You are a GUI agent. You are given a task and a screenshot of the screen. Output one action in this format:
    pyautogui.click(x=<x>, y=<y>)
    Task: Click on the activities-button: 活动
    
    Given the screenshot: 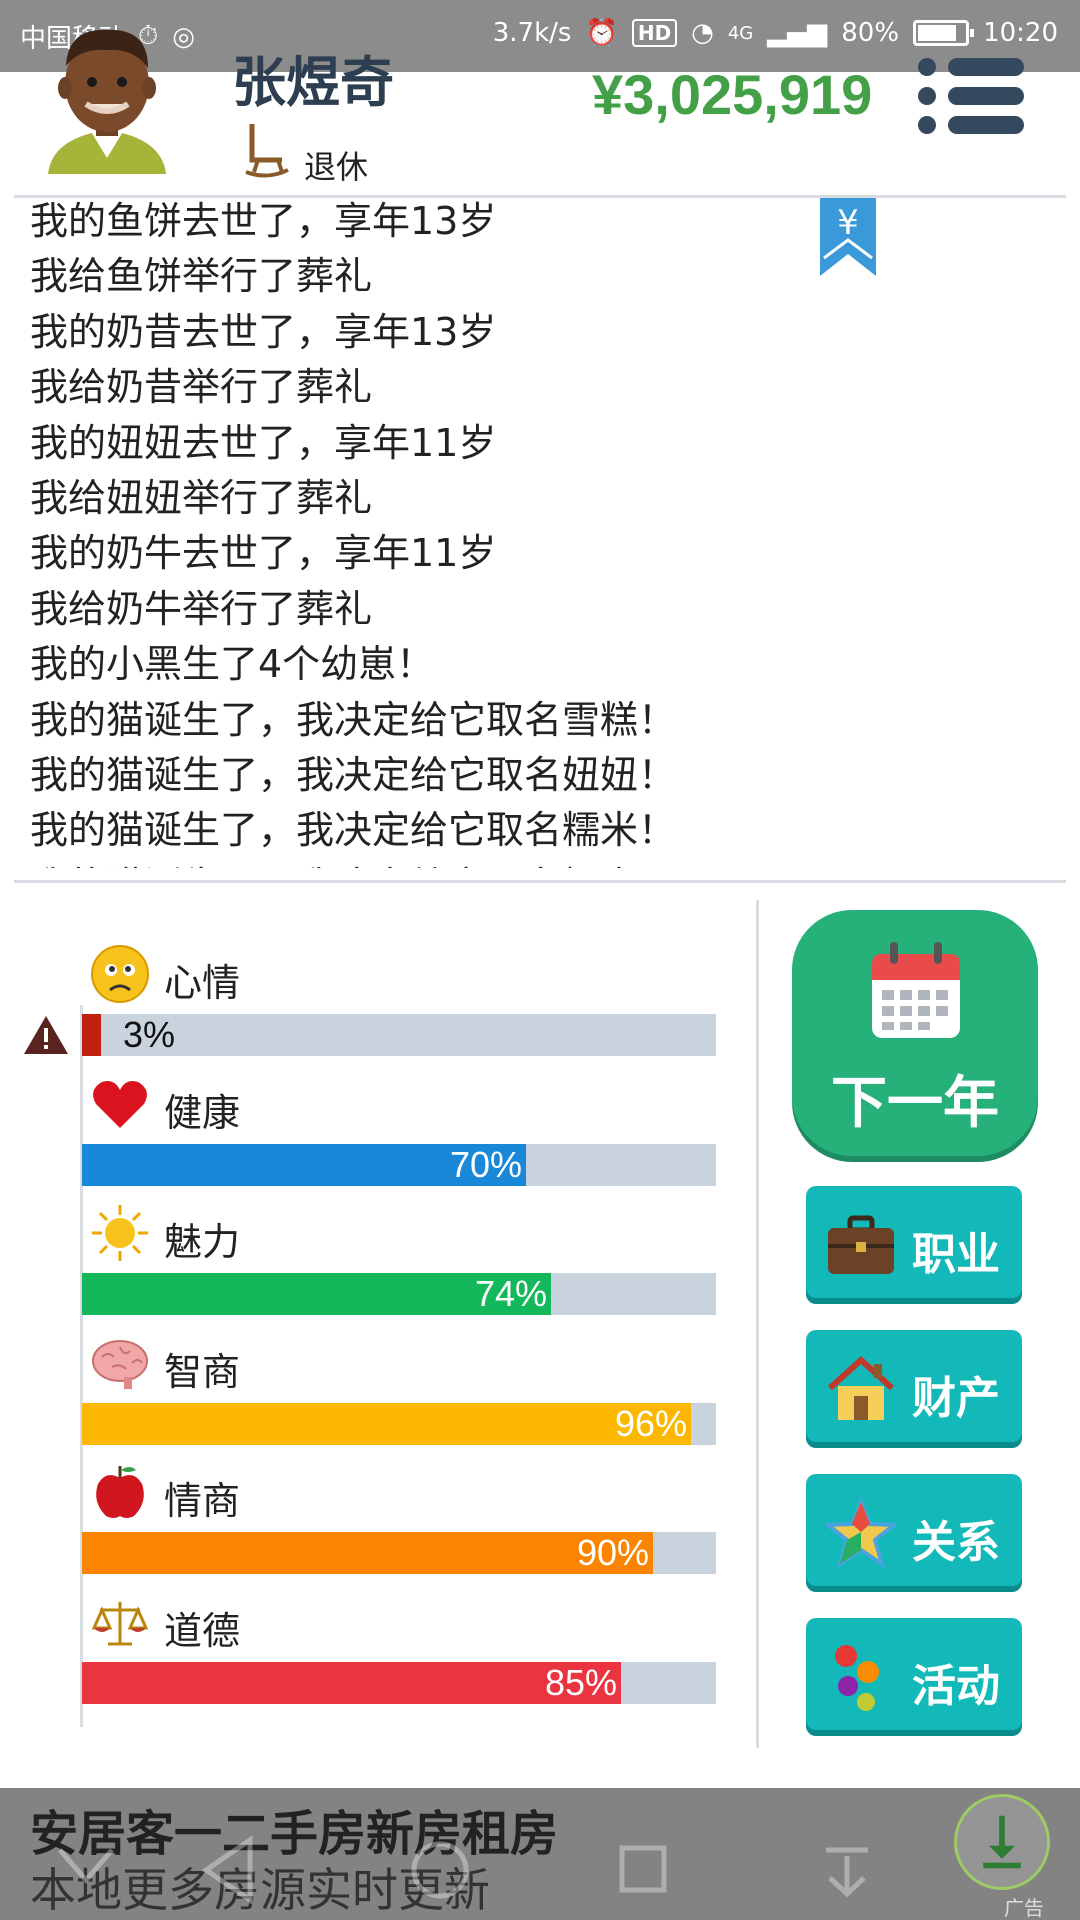 What is the action you would take?
    pyautogui.click(x=914, y=1674)
    